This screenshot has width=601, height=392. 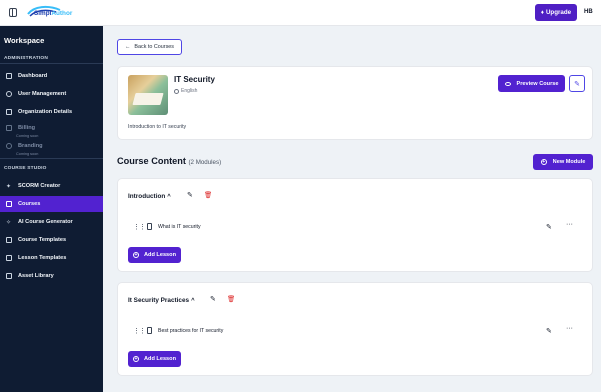 I want to click on sidebar-item-organization-details: Organization Details, so click(x=51, y=112).